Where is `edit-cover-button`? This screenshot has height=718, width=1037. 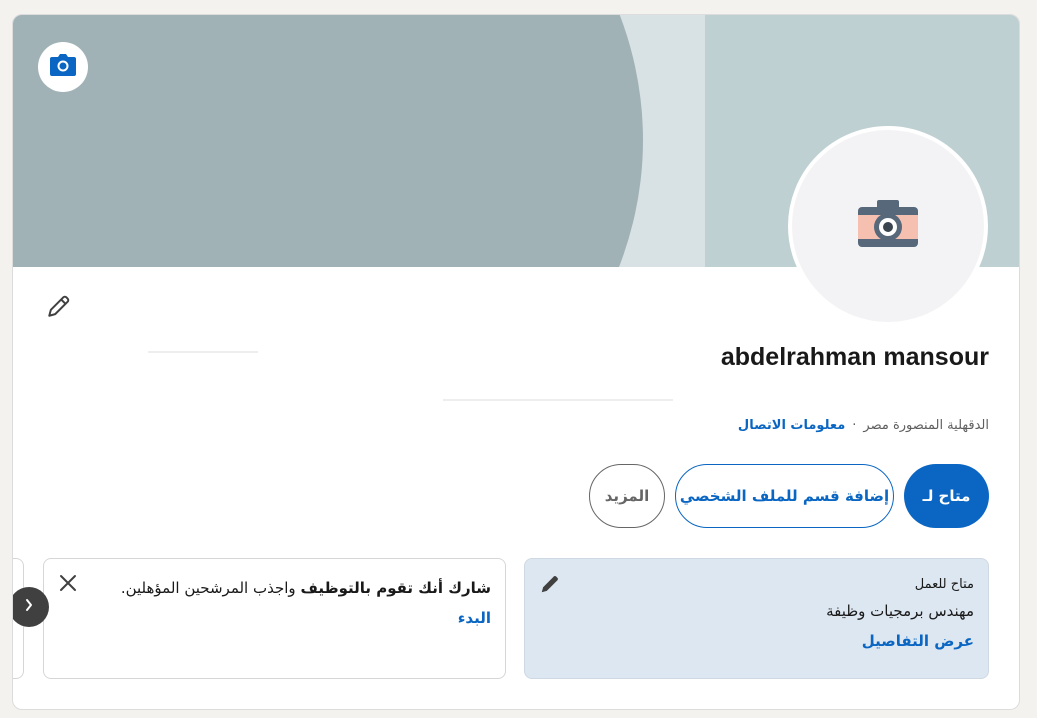 edit-cover-button is located at coordinates (63, 67).